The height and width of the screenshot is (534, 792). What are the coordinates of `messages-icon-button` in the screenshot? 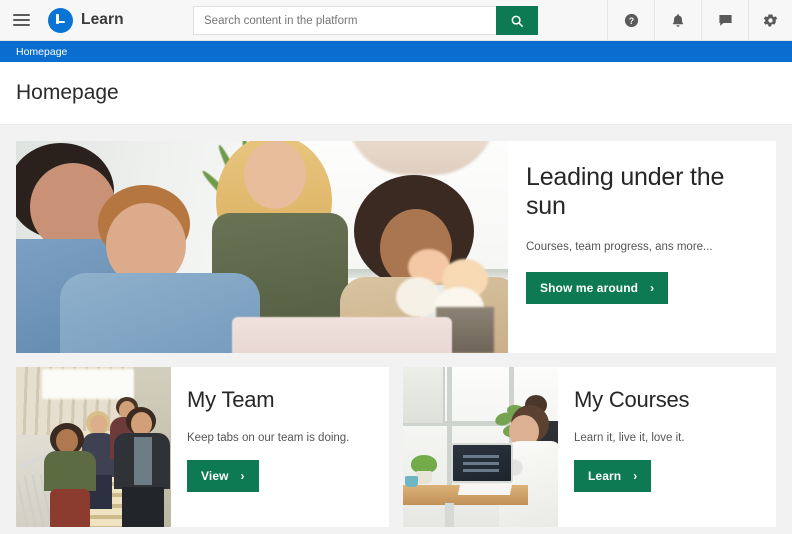 It's located at (724, 20).